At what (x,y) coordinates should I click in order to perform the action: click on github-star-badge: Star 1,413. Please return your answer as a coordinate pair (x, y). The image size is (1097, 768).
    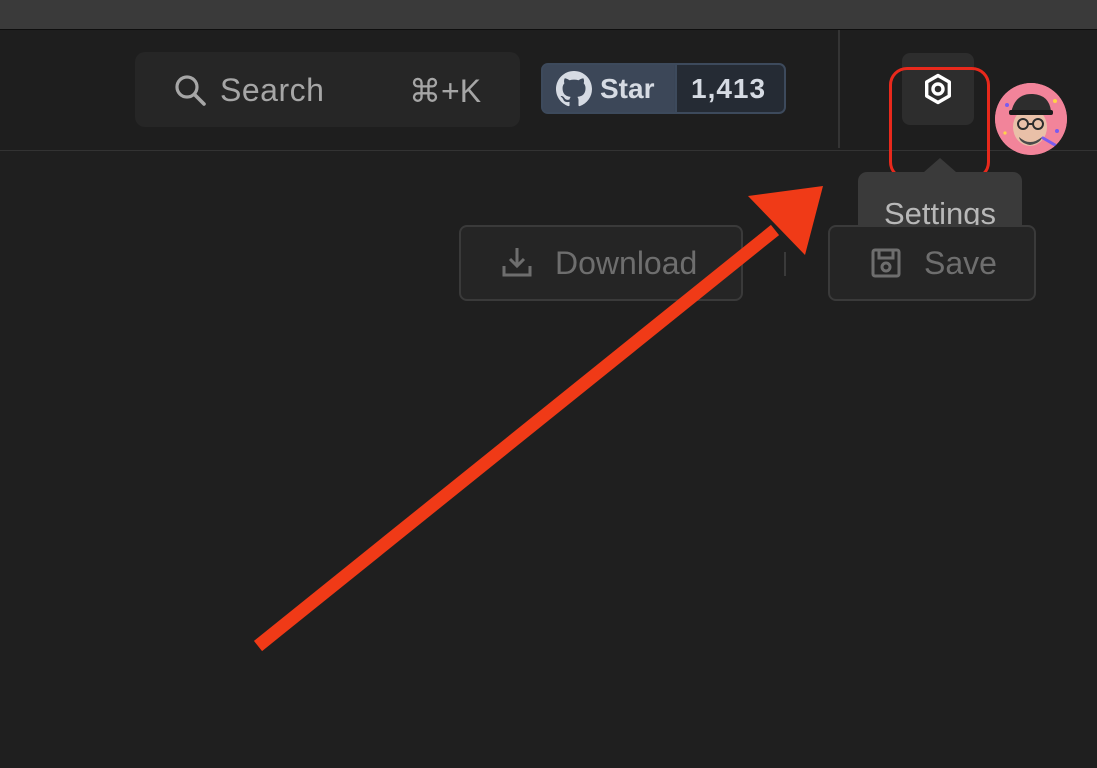
    Looking at the image, I should click on (663, 88).